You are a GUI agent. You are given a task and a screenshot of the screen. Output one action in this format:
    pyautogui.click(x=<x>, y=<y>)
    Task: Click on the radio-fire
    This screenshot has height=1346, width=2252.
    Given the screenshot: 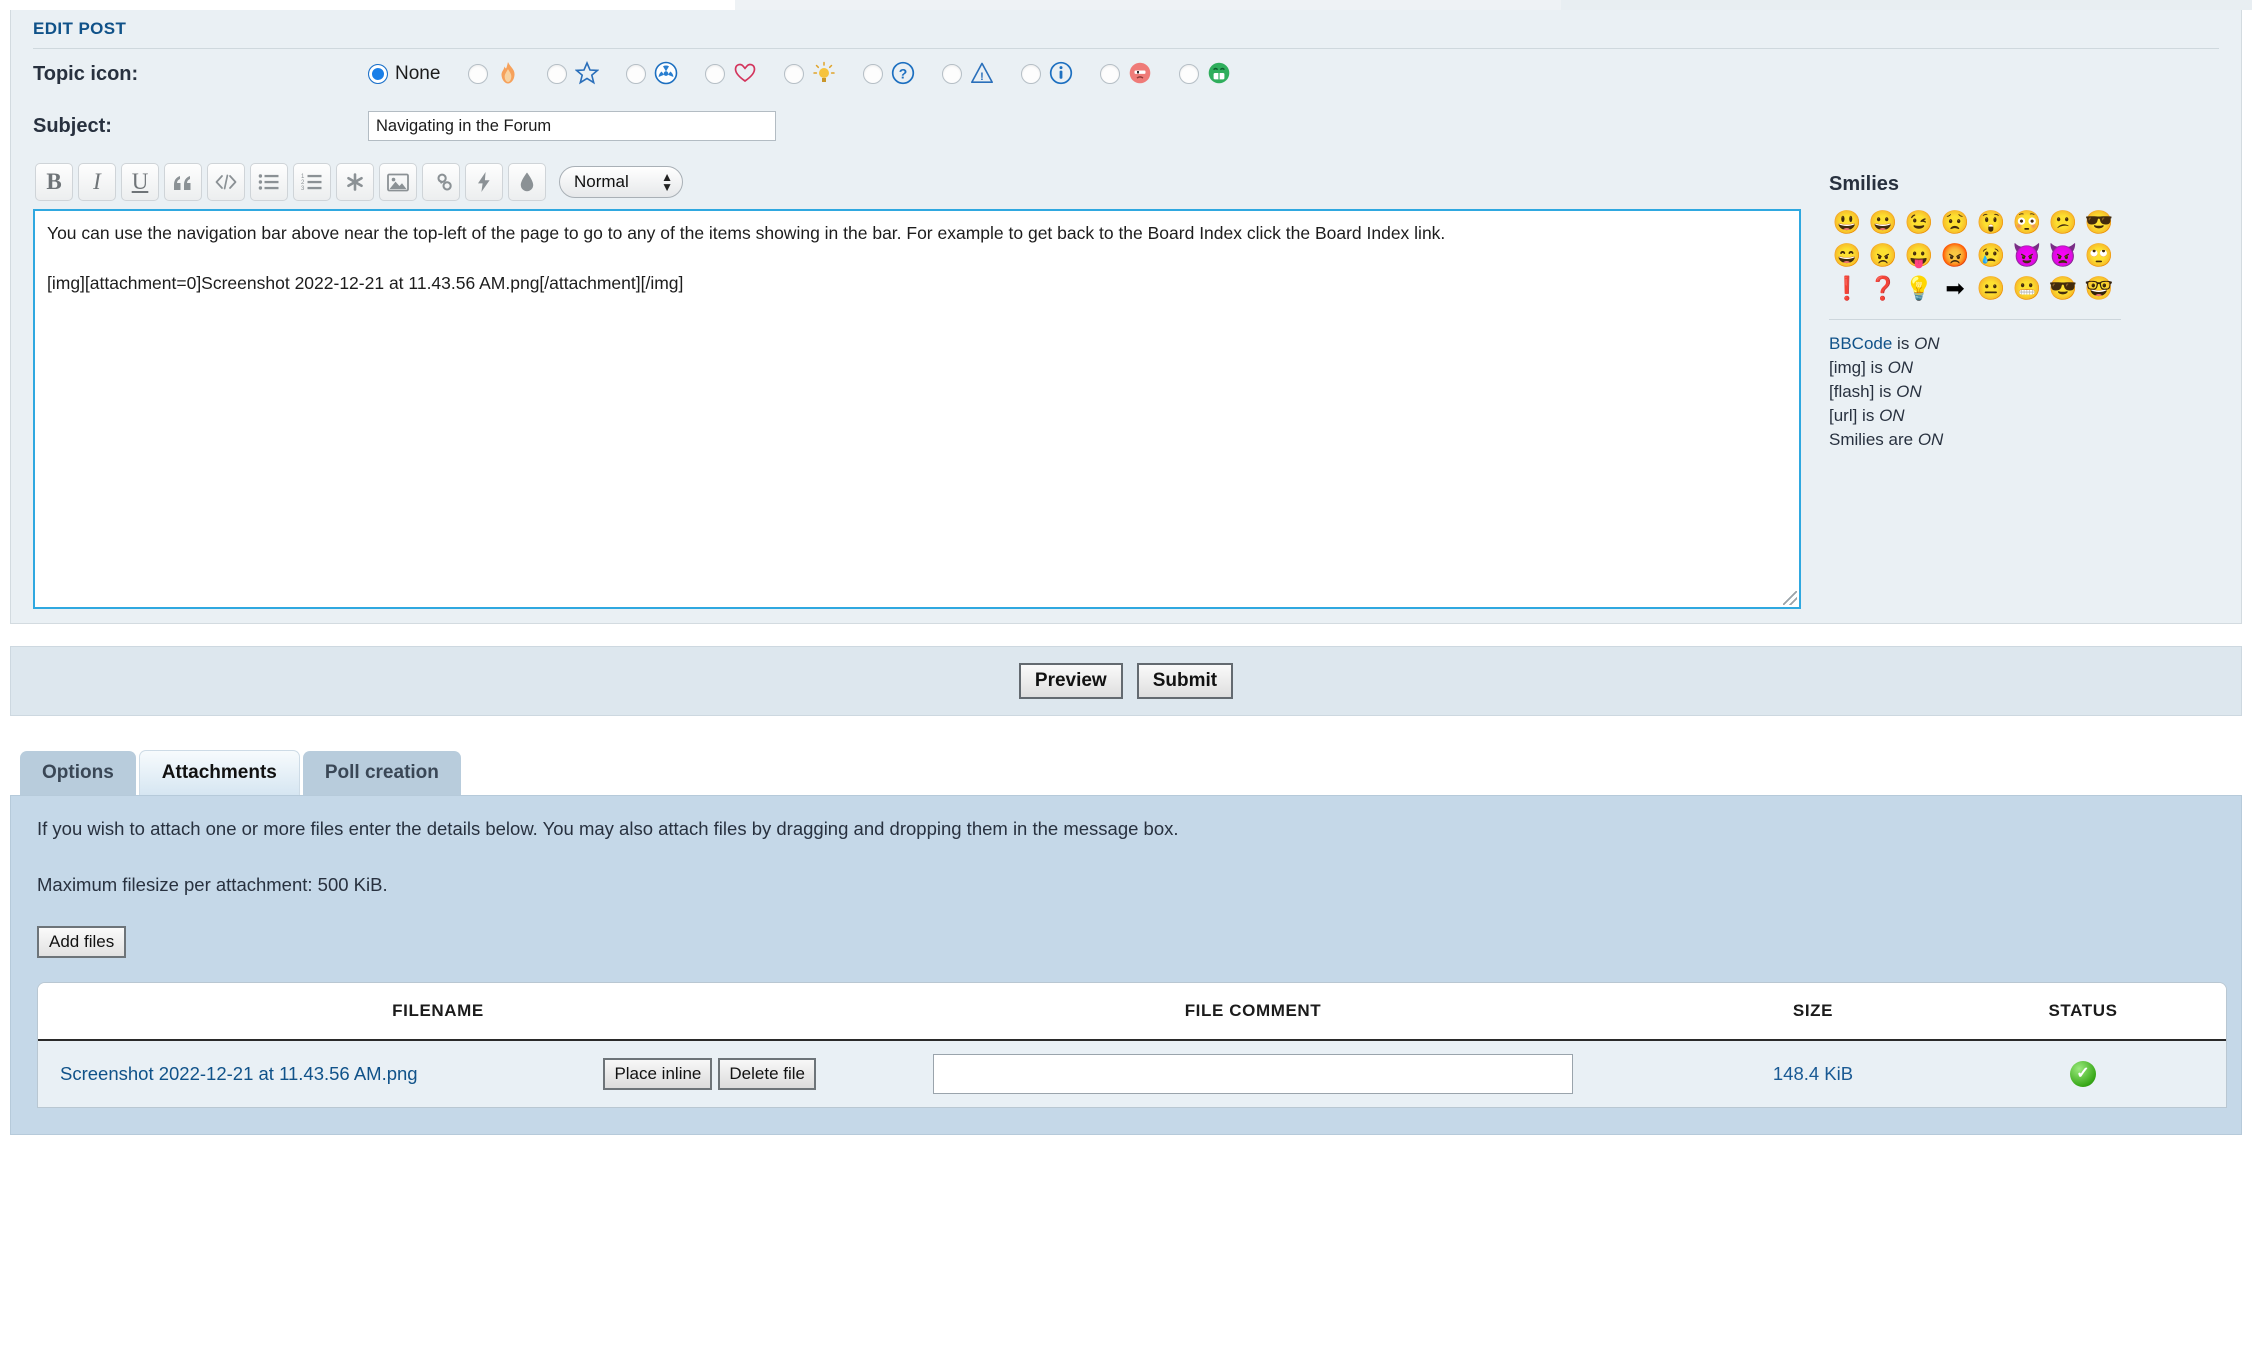 What is the action you would take?
    pyautogui.click(x=478, y=74)
    